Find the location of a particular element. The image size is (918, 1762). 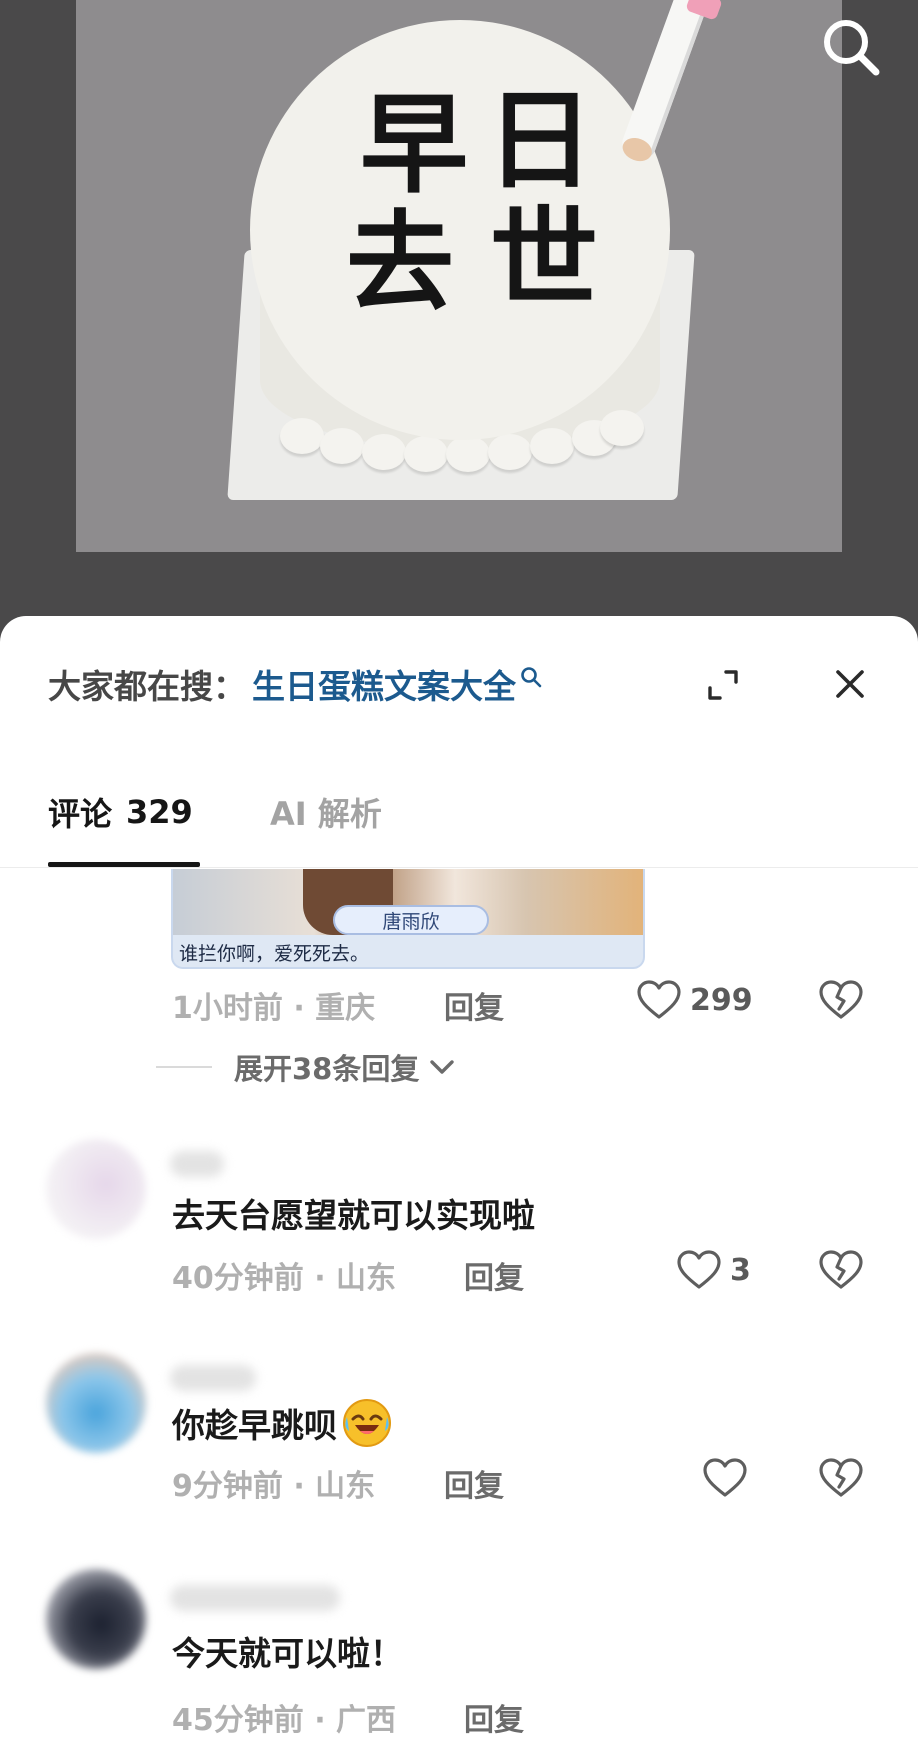

comment-time-location: 1小时前 · 重庆 is located at coordinates (274, 1008).